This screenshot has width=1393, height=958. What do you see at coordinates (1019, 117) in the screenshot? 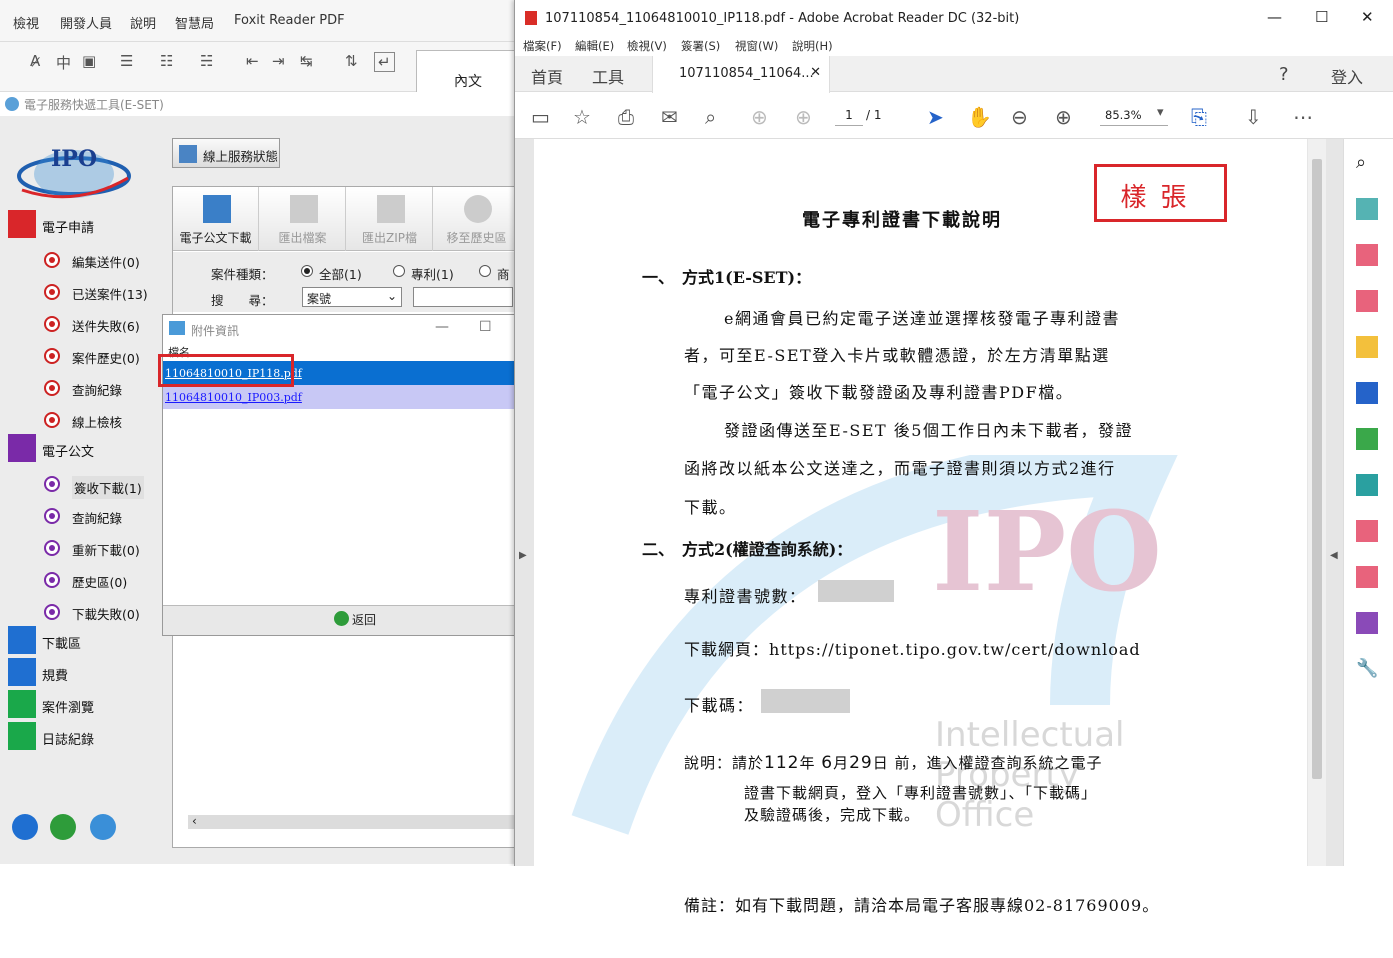
I see `zoom-out-icon: ⊖` at bounding box center [1019, 117].